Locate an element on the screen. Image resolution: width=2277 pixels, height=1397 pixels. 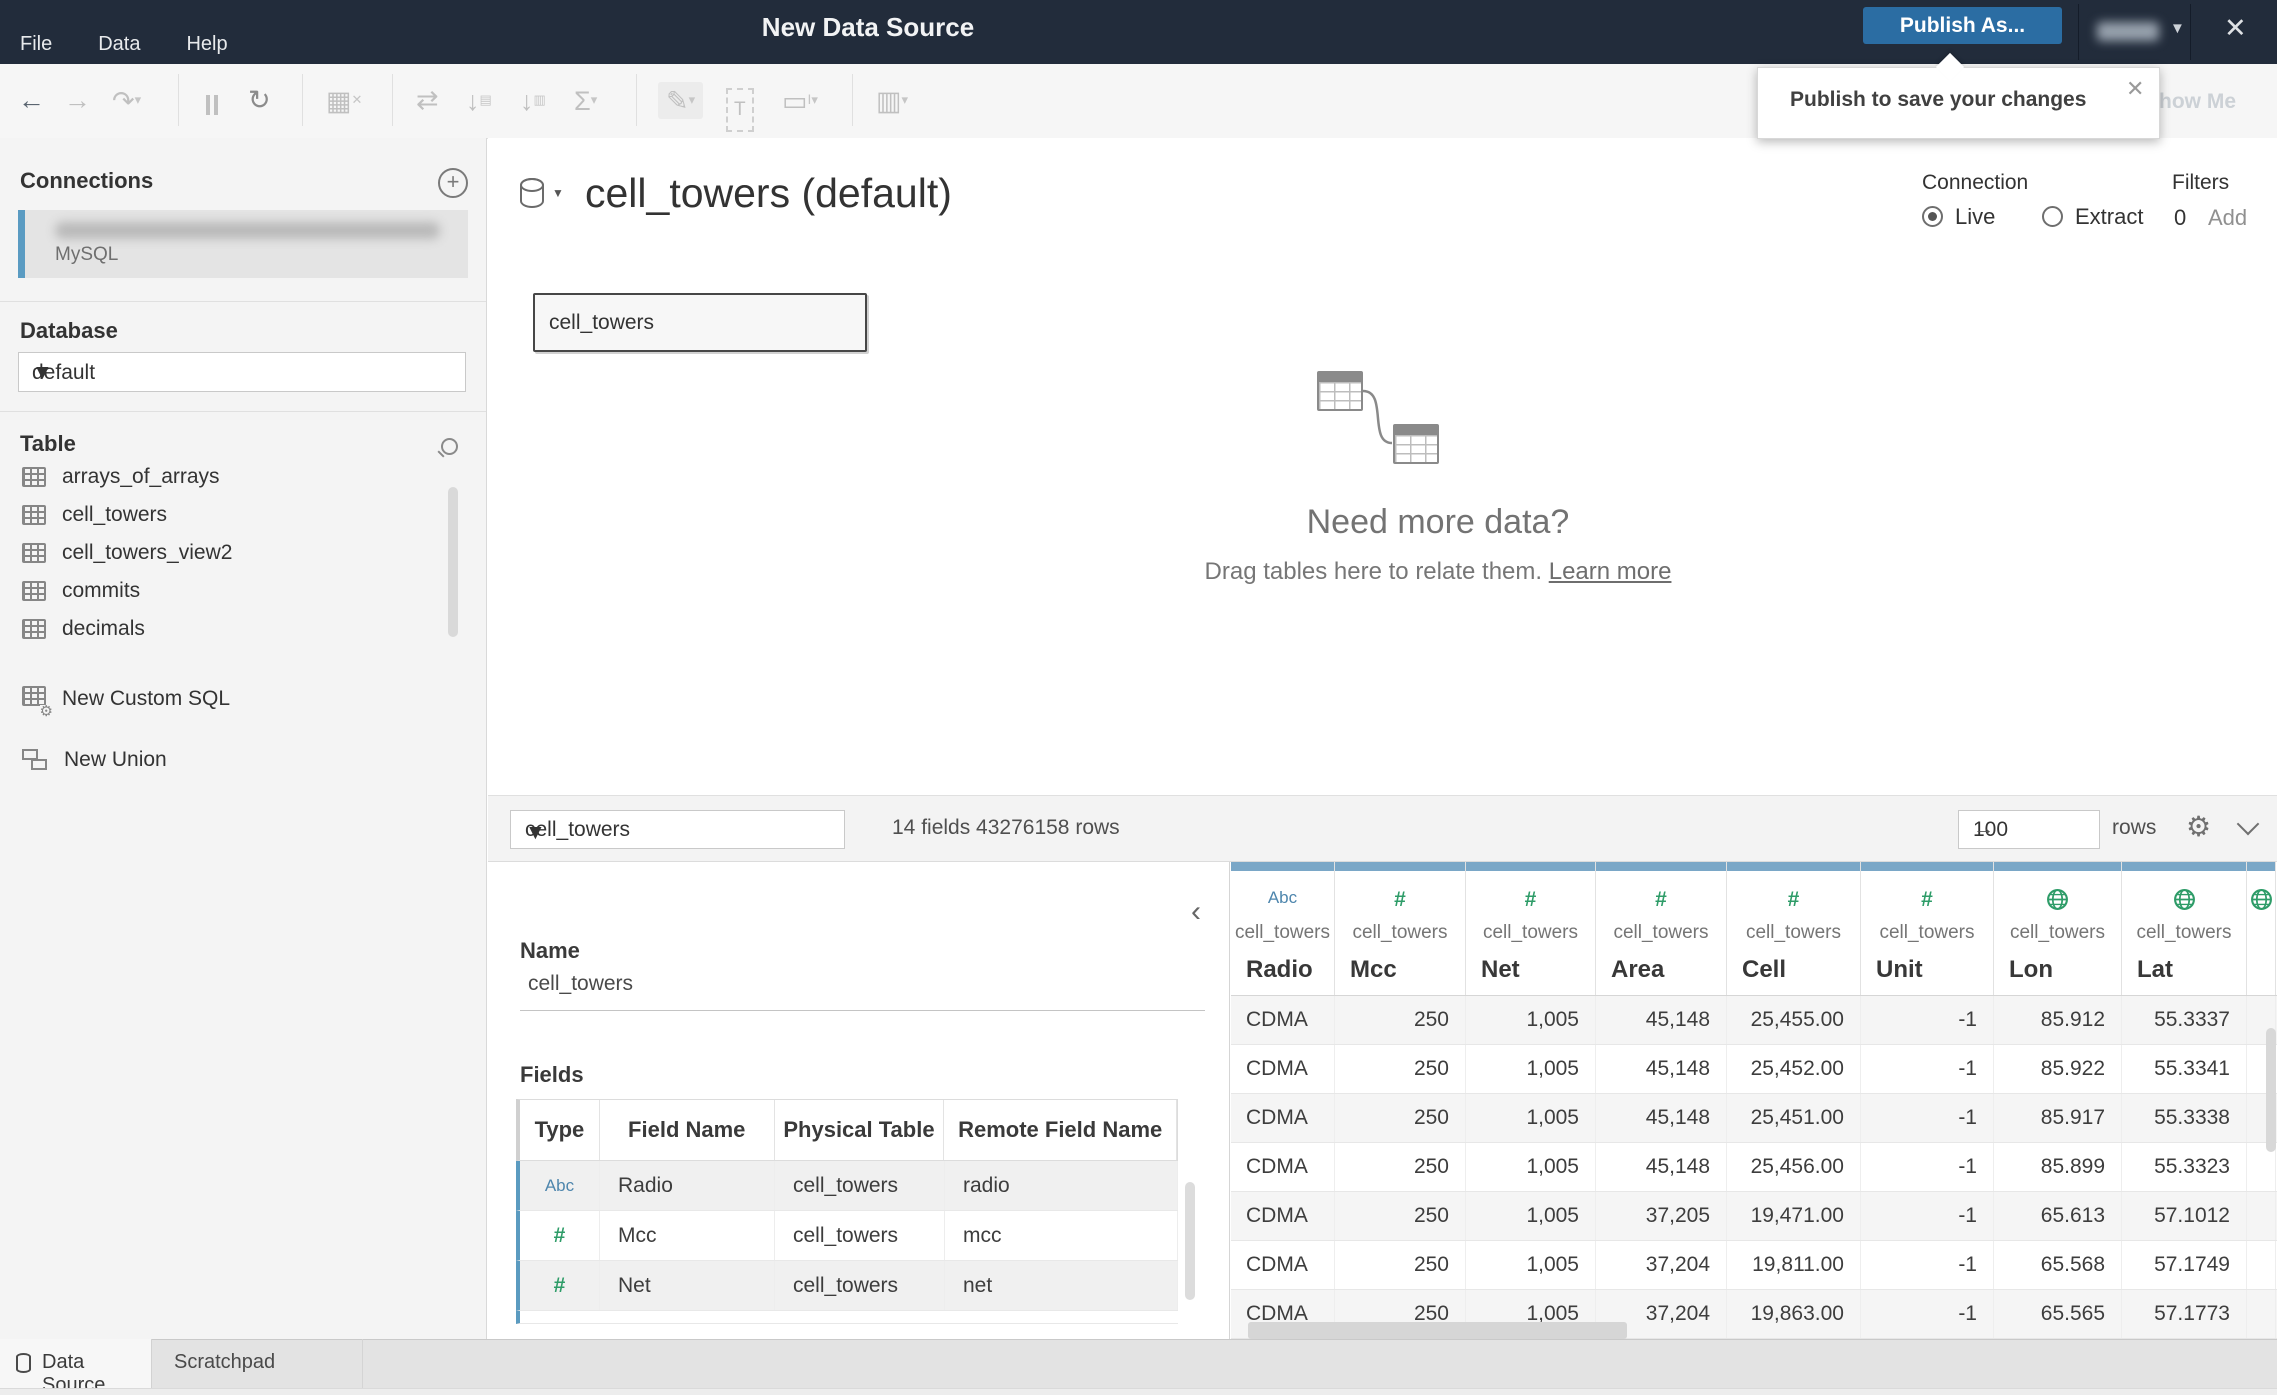
sidebar-divider is located at coordinates (243, 301).